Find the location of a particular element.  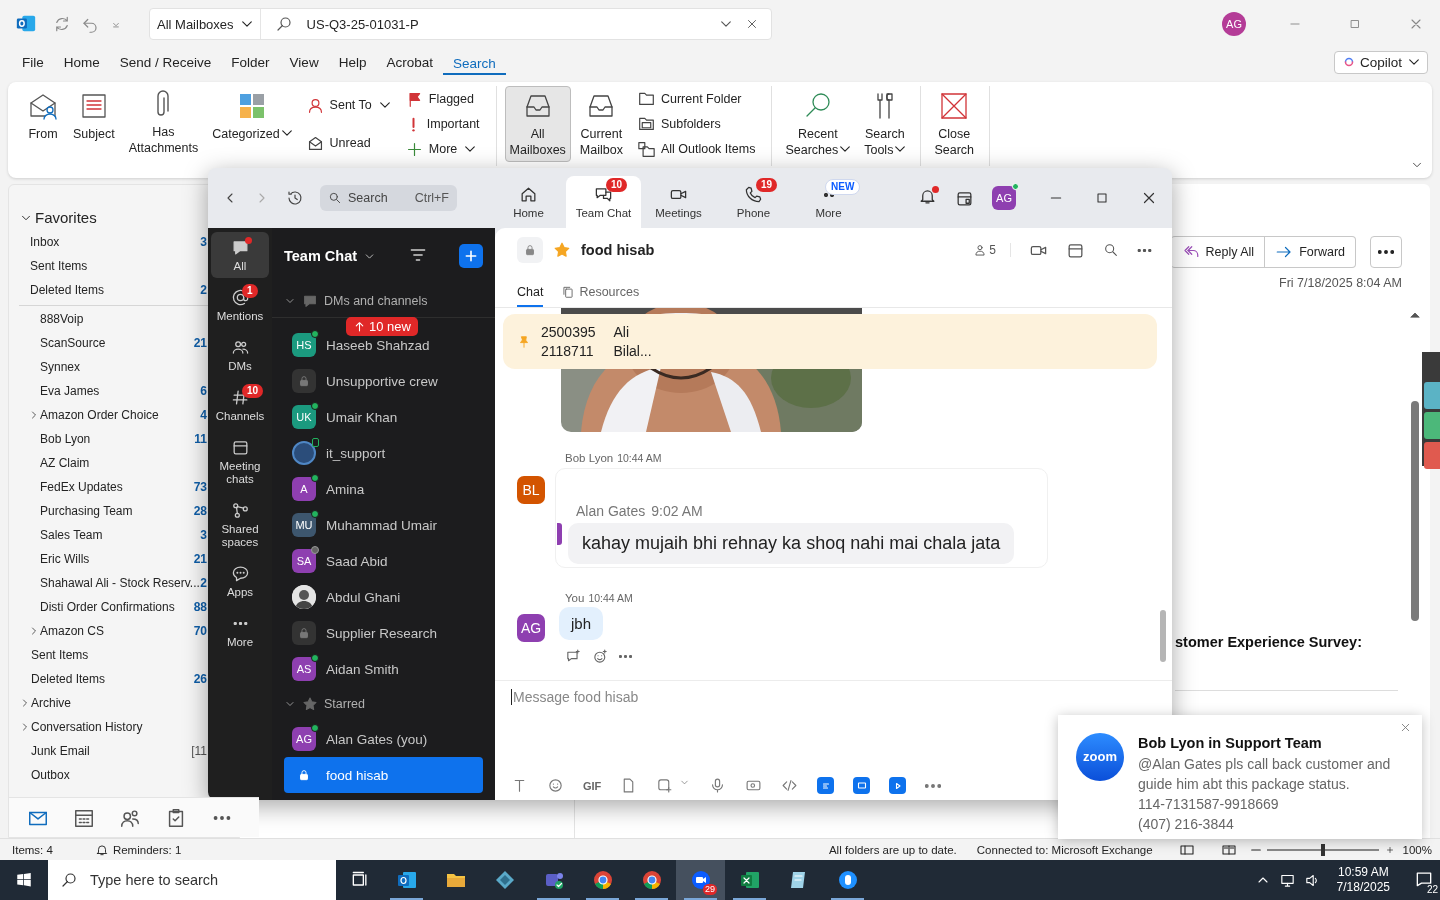

menu-tab: Search is located at coordinates (474, 63).